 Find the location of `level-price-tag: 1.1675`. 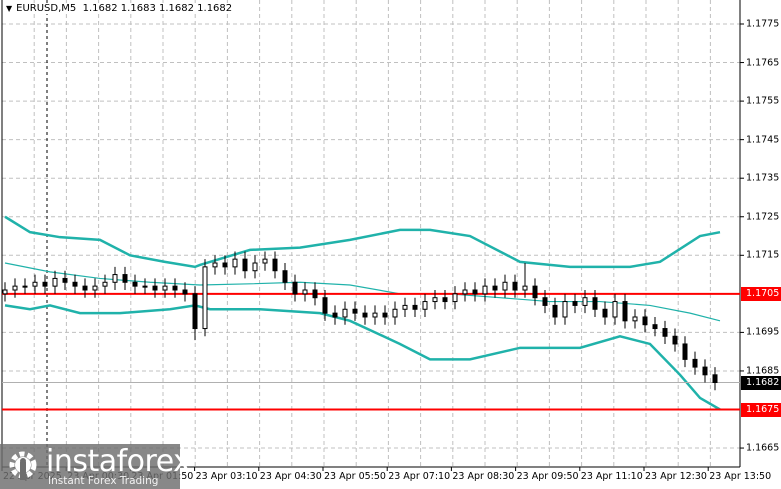

level-price-tag: 1.1675 is located at coordinates (761, 409).